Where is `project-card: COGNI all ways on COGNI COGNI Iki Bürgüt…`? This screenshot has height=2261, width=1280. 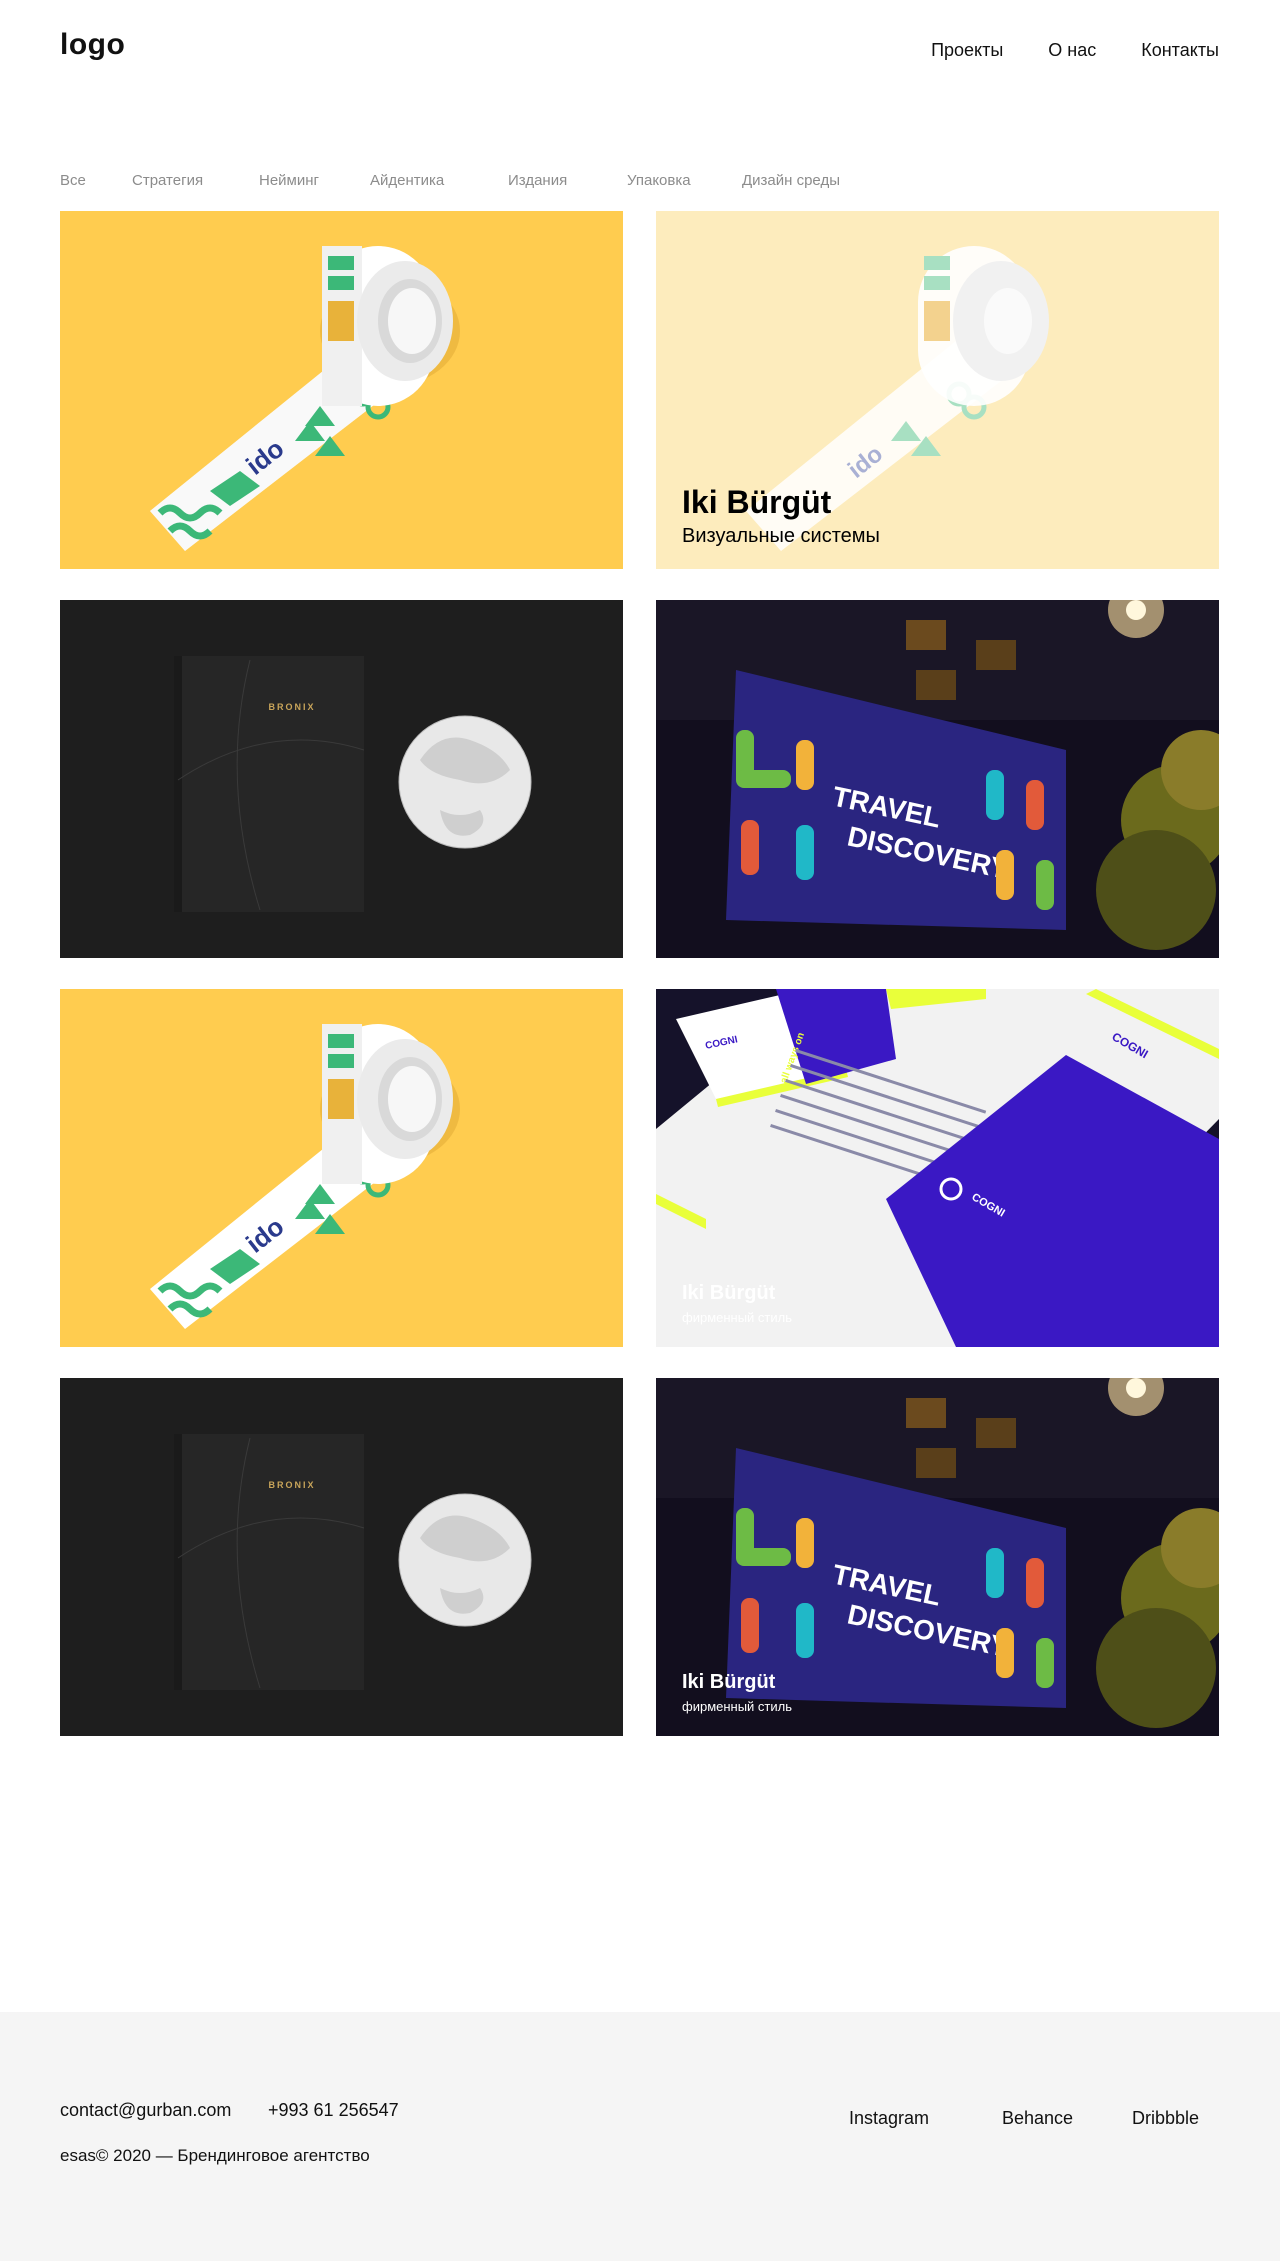
project-card: COGNI all ways on COGNI COGNI Iki Bürgüt… is located at coordinates (937, 1168).